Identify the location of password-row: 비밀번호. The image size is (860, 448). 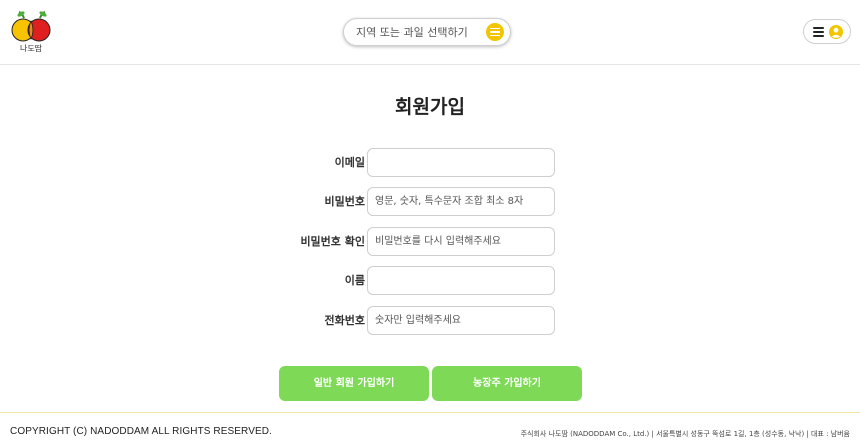
(430, 202).